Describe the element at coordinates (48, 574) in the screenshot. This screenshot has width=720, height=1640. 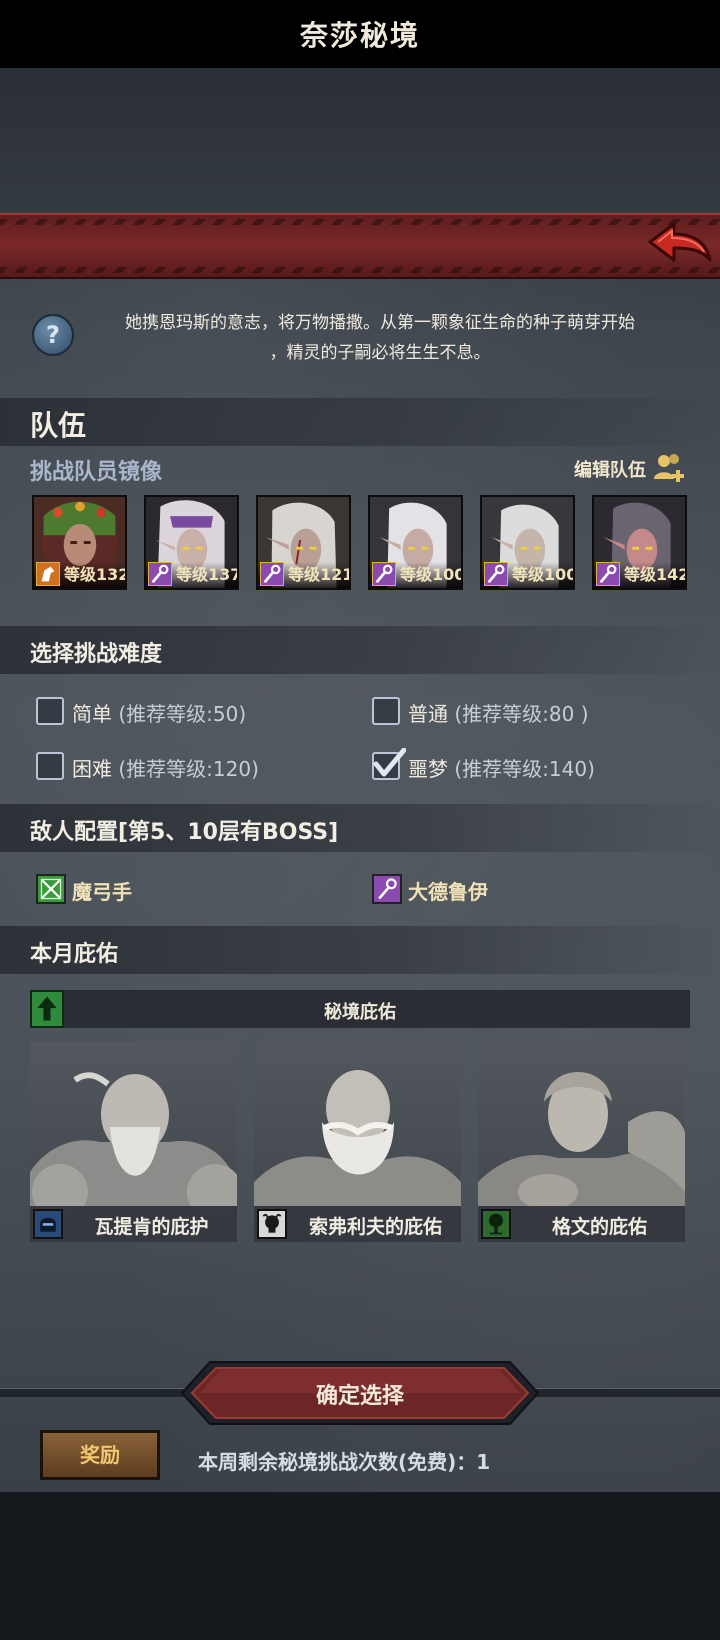
I see `horse-class-icon` at that location.